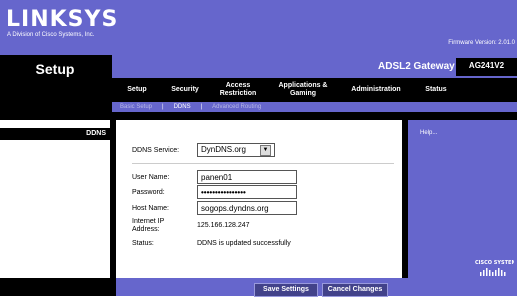 Image resolution: width=517 pixels, height=297 pixels. I want to click on internet-ip-label: Internet IP Address:, so click(148, 225).